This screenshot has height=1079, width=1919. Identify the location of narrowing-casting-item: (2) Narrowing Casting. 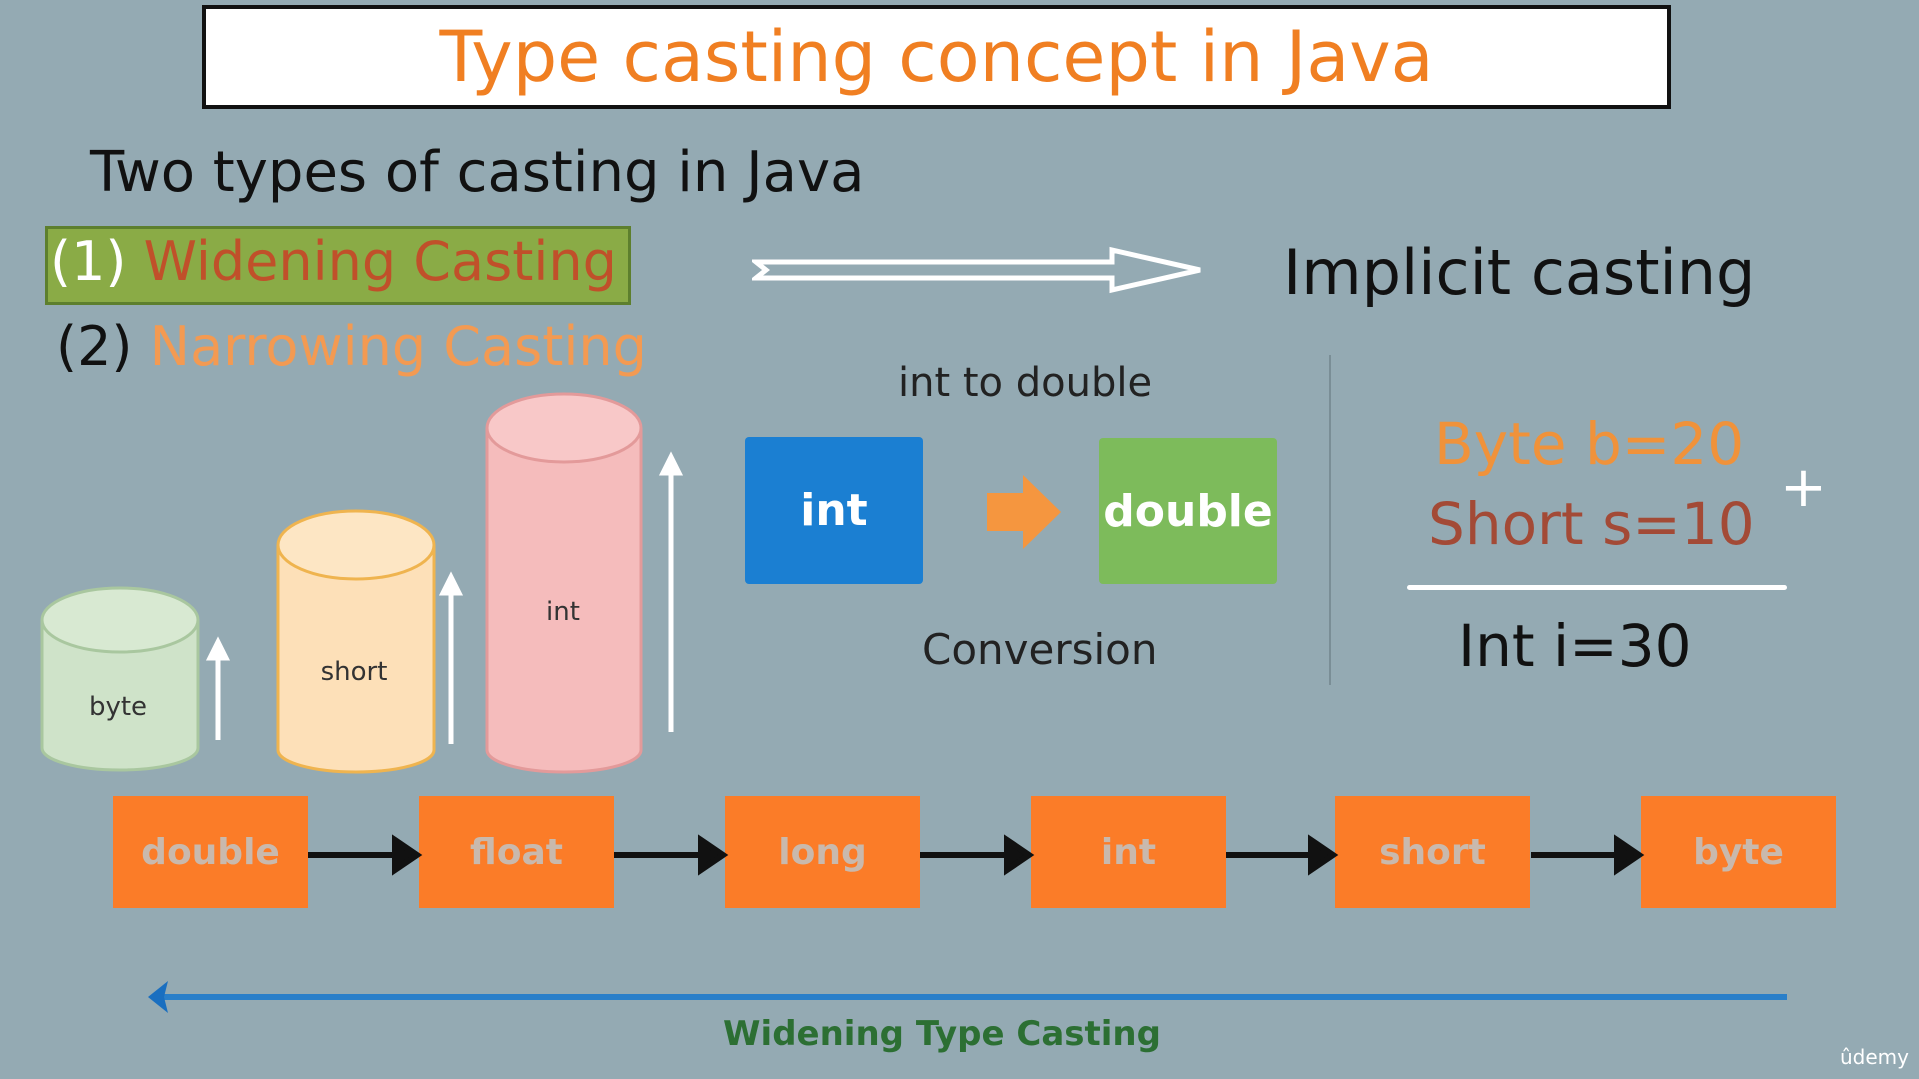
(351, 346).